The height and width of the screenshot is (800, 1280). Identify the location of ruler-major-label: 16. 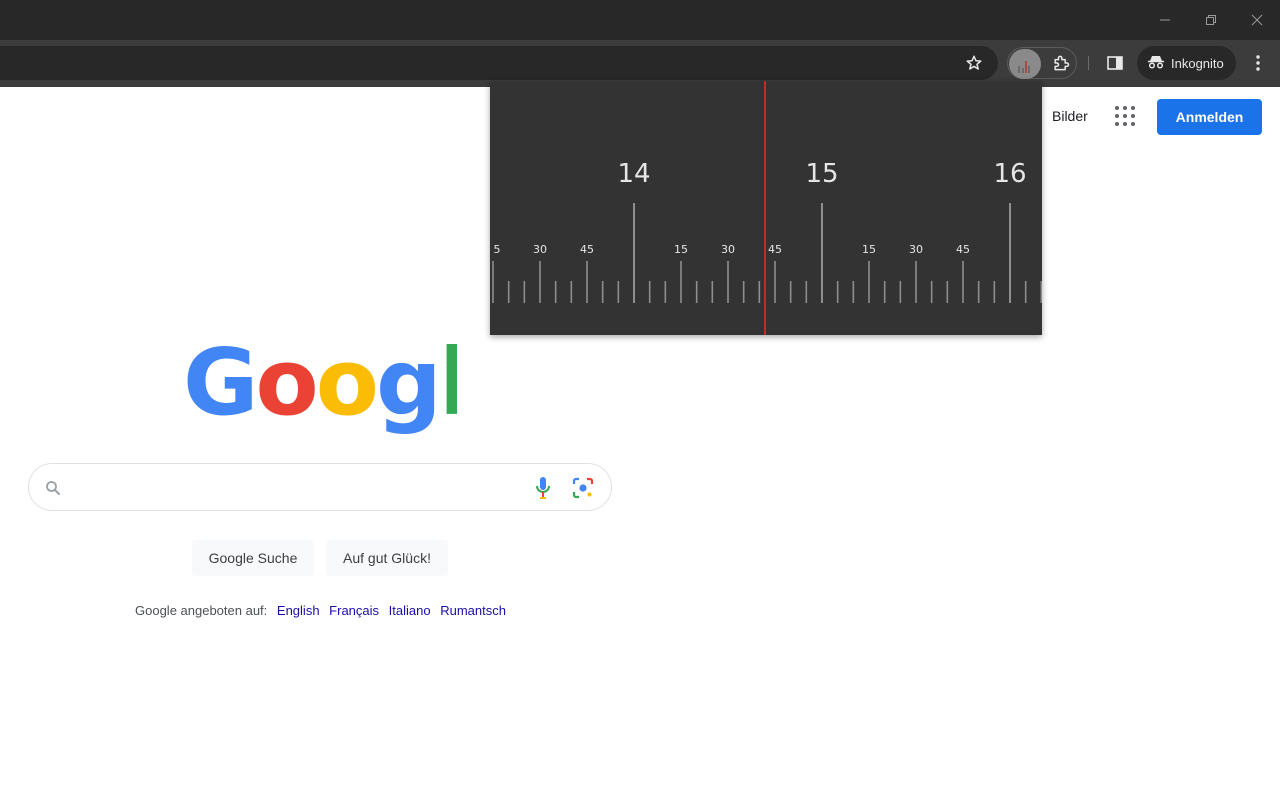
(1009, 174).